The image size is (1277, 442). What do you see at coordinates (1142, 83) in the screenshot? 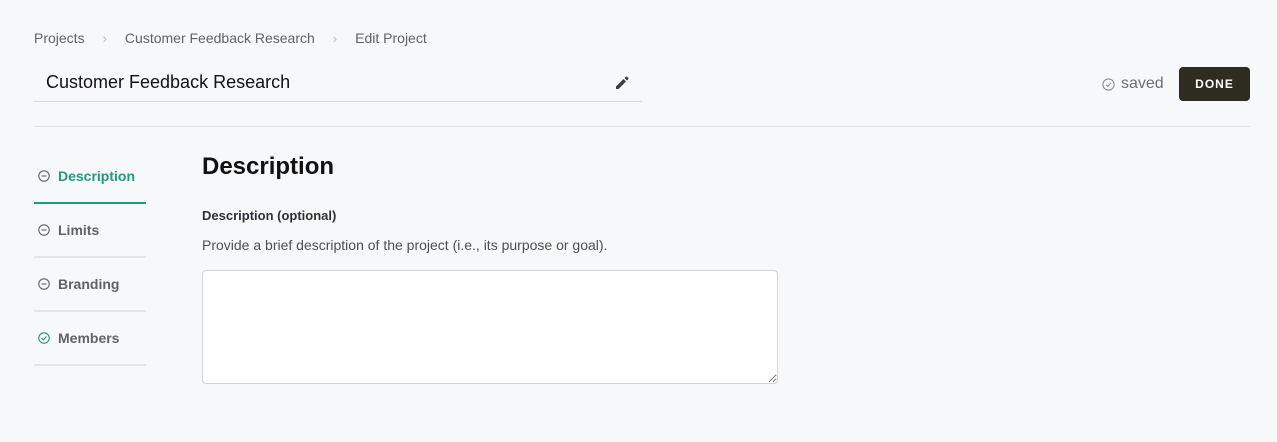
I see `saved-label: saved` at bounding box center [1142, 83].